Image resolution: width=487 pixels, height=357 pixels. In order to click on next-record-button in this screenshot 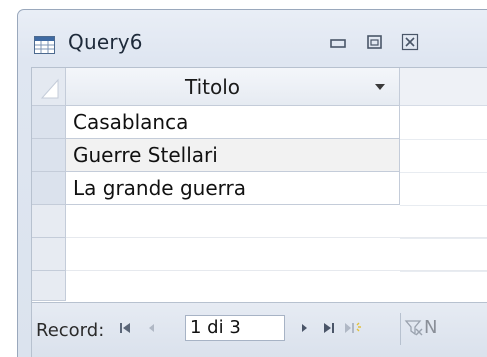, I will do `click(305, 328)`.